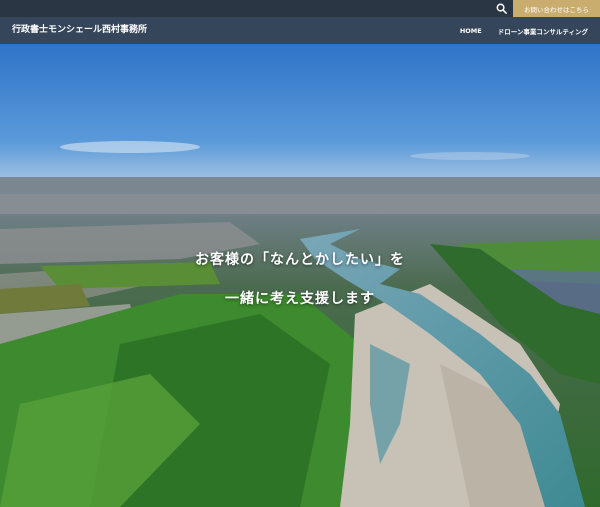 The image size is (600, 507). I want to click on top-utility-bar: お問い合わせはこちら, so click(300, 8).